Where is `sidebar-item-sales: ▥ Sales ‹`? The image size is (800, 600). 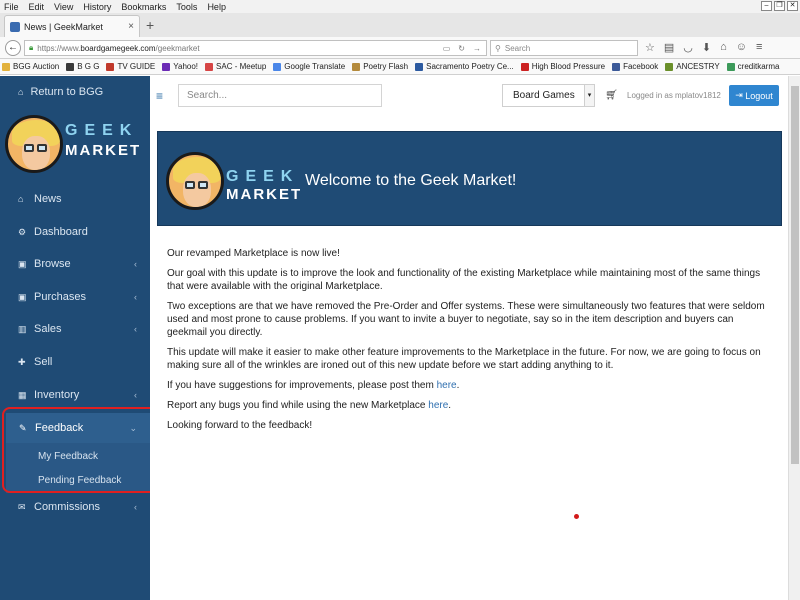
sidebar-item-sales: ▥ Sales ‹ is located at coordinates (75, 329).